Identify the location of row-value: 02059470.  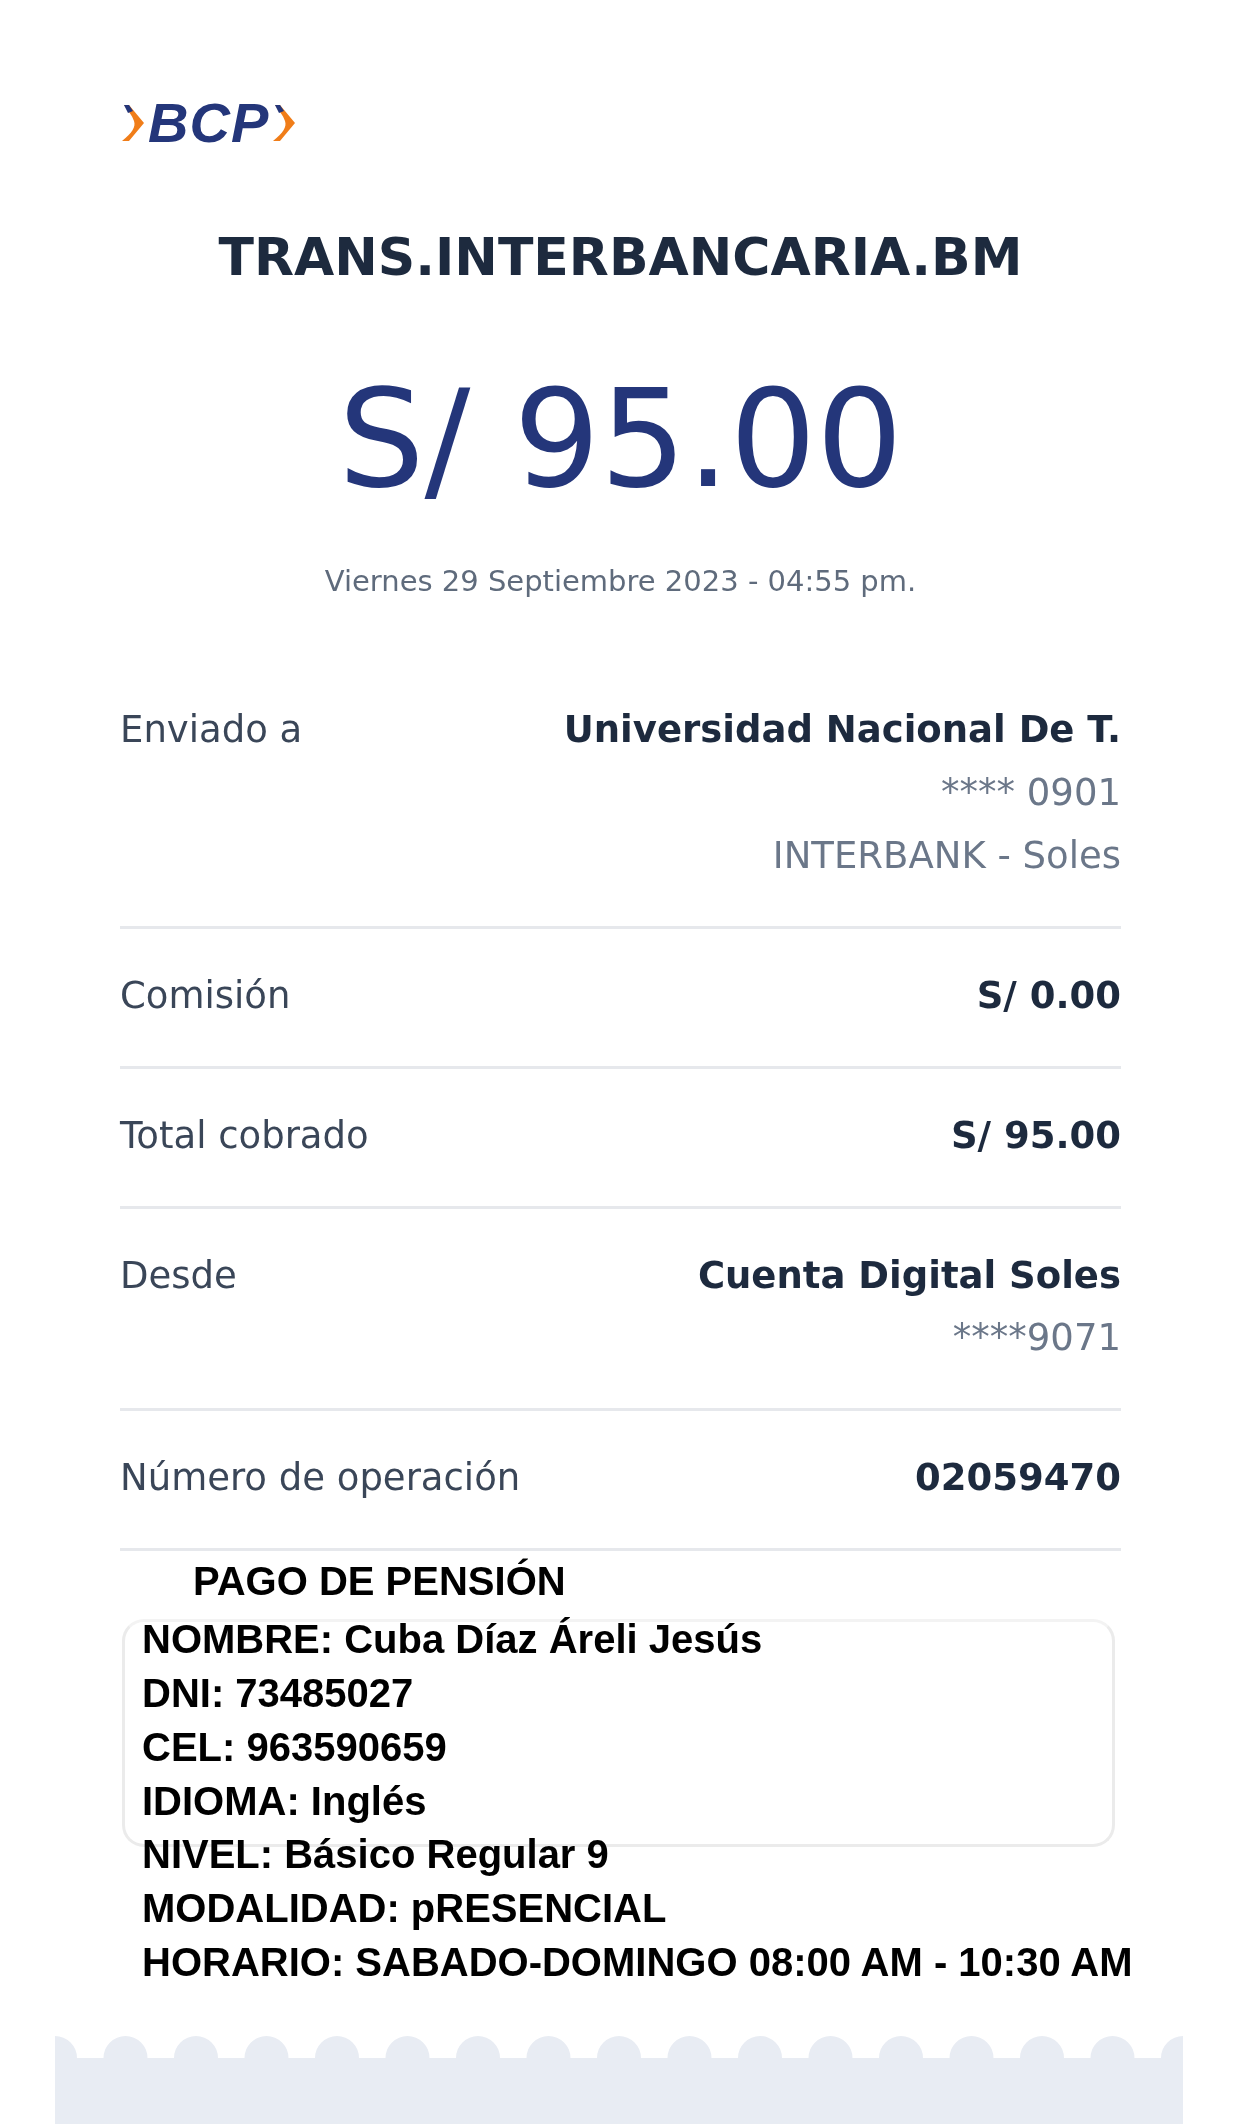
(1018, 1478).